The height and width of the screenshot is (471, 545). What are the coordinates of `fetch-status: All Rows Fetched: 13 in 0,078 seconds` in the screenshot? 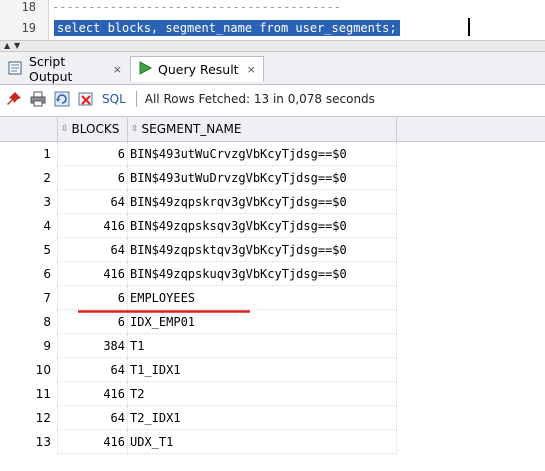 It's located at (259, 99).